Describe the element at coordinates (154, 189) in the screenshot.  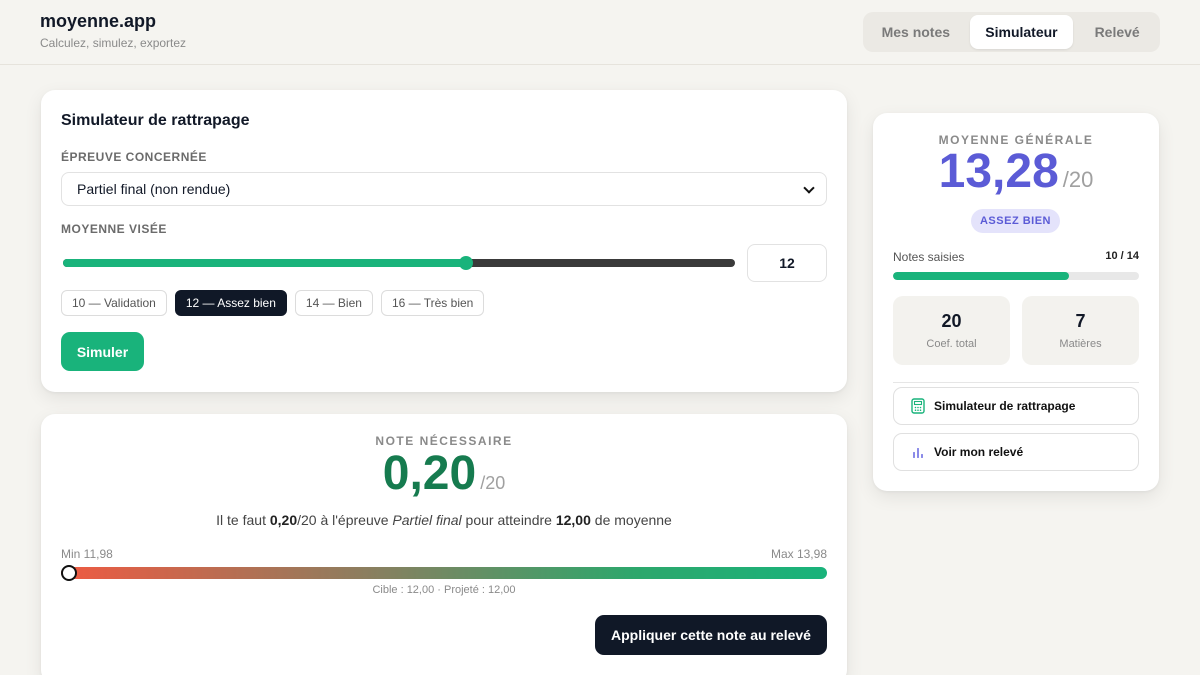
I see `exam-select-value: Partiel final (non rendue)` at that location.